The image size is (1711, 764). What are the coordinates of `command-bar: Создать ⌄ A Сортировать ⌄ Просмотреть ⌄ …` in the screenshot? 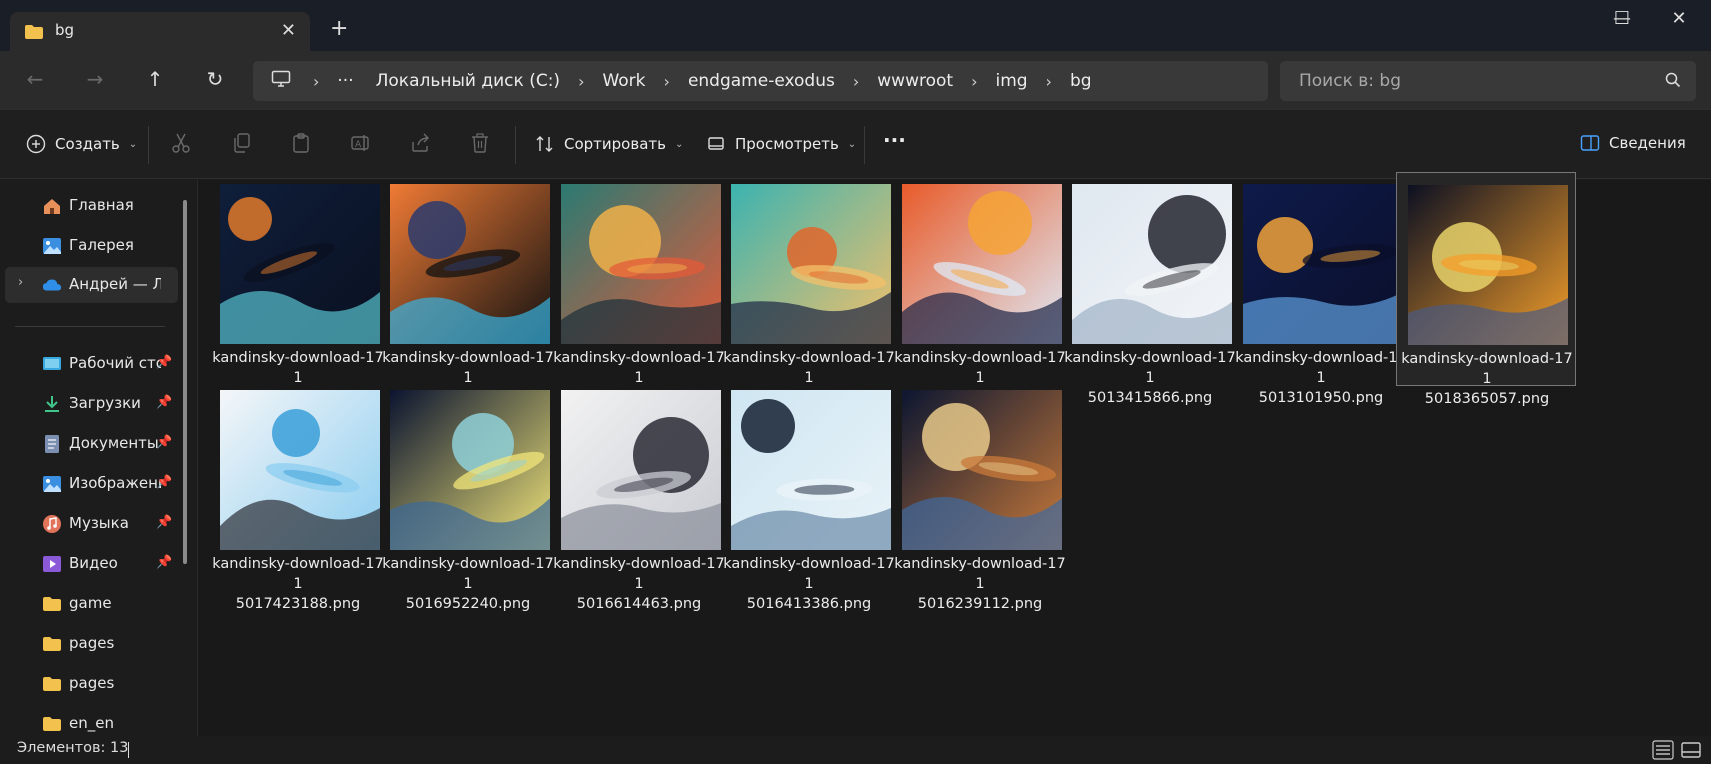 It's located at (855, 144).